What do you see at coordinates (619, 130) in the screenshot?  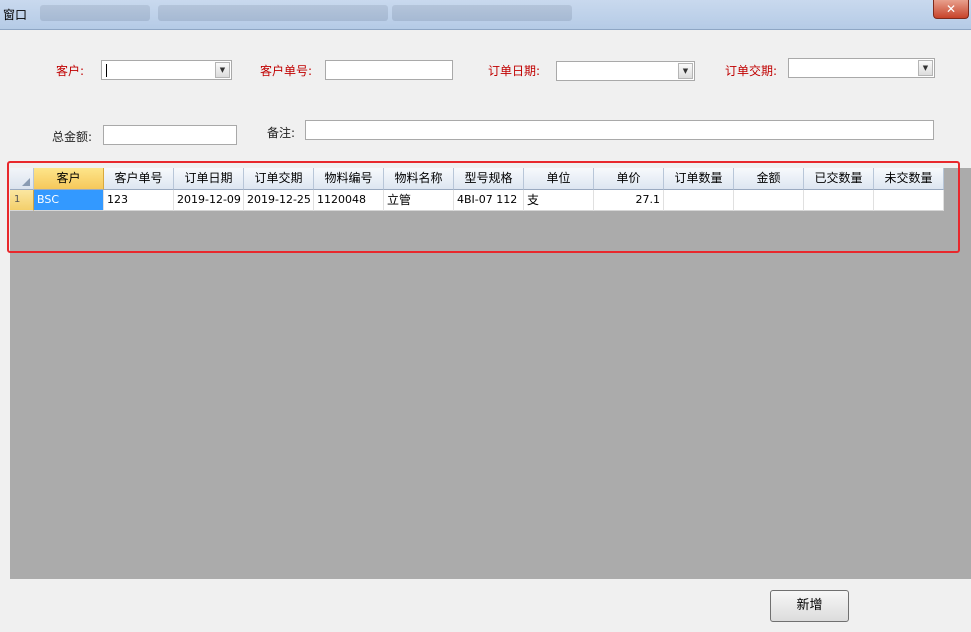 I see `remark-input` at bounding box center [619, 130].